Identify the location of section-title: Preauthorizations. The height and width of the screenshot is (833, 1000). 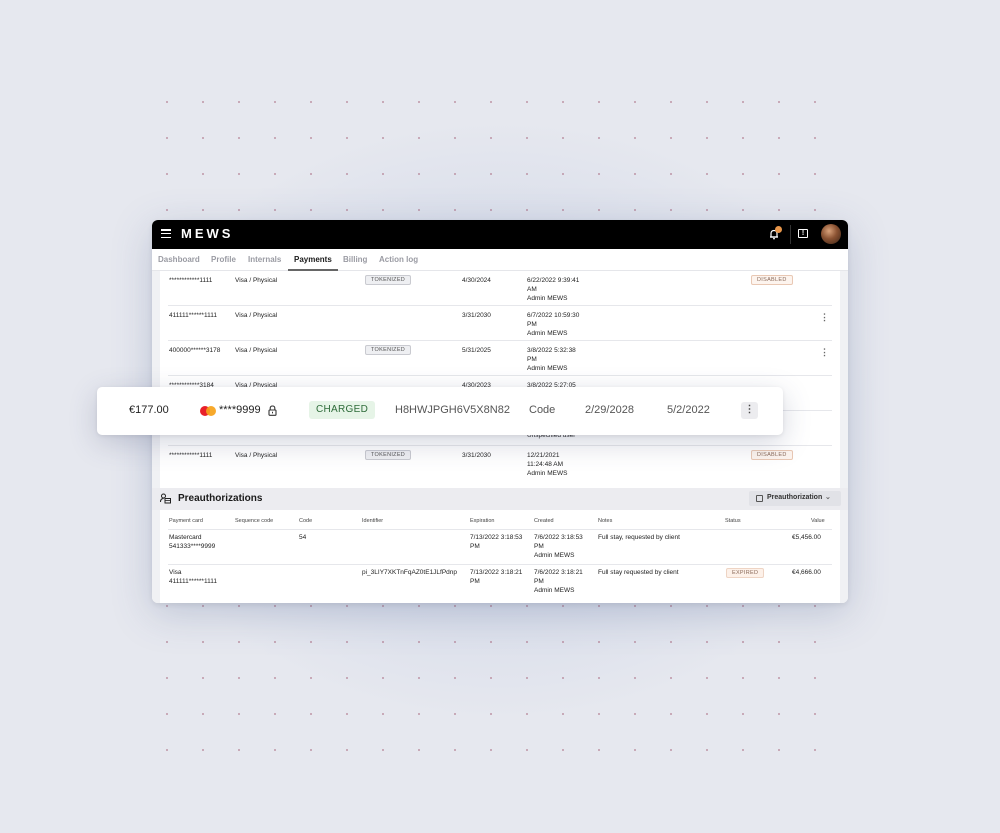
(220, 498).